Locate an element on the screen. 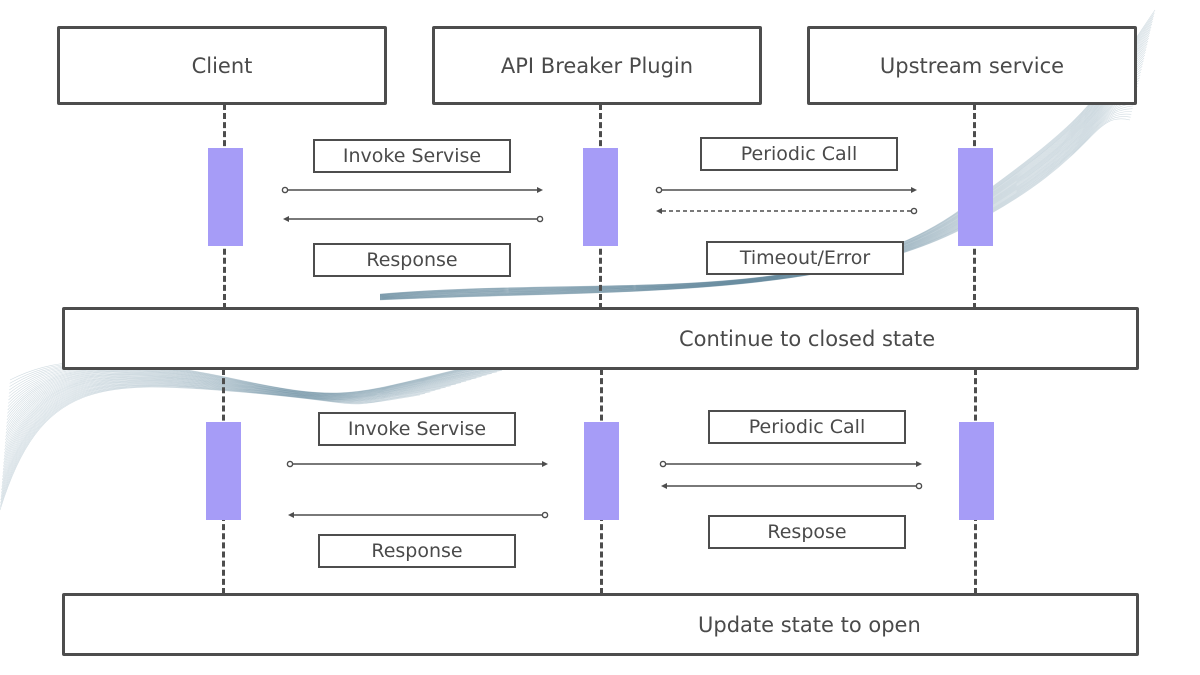 The height and width of the screenshot is (675, 1200). arrow-timeout-error is located at coordinates (787, 211).